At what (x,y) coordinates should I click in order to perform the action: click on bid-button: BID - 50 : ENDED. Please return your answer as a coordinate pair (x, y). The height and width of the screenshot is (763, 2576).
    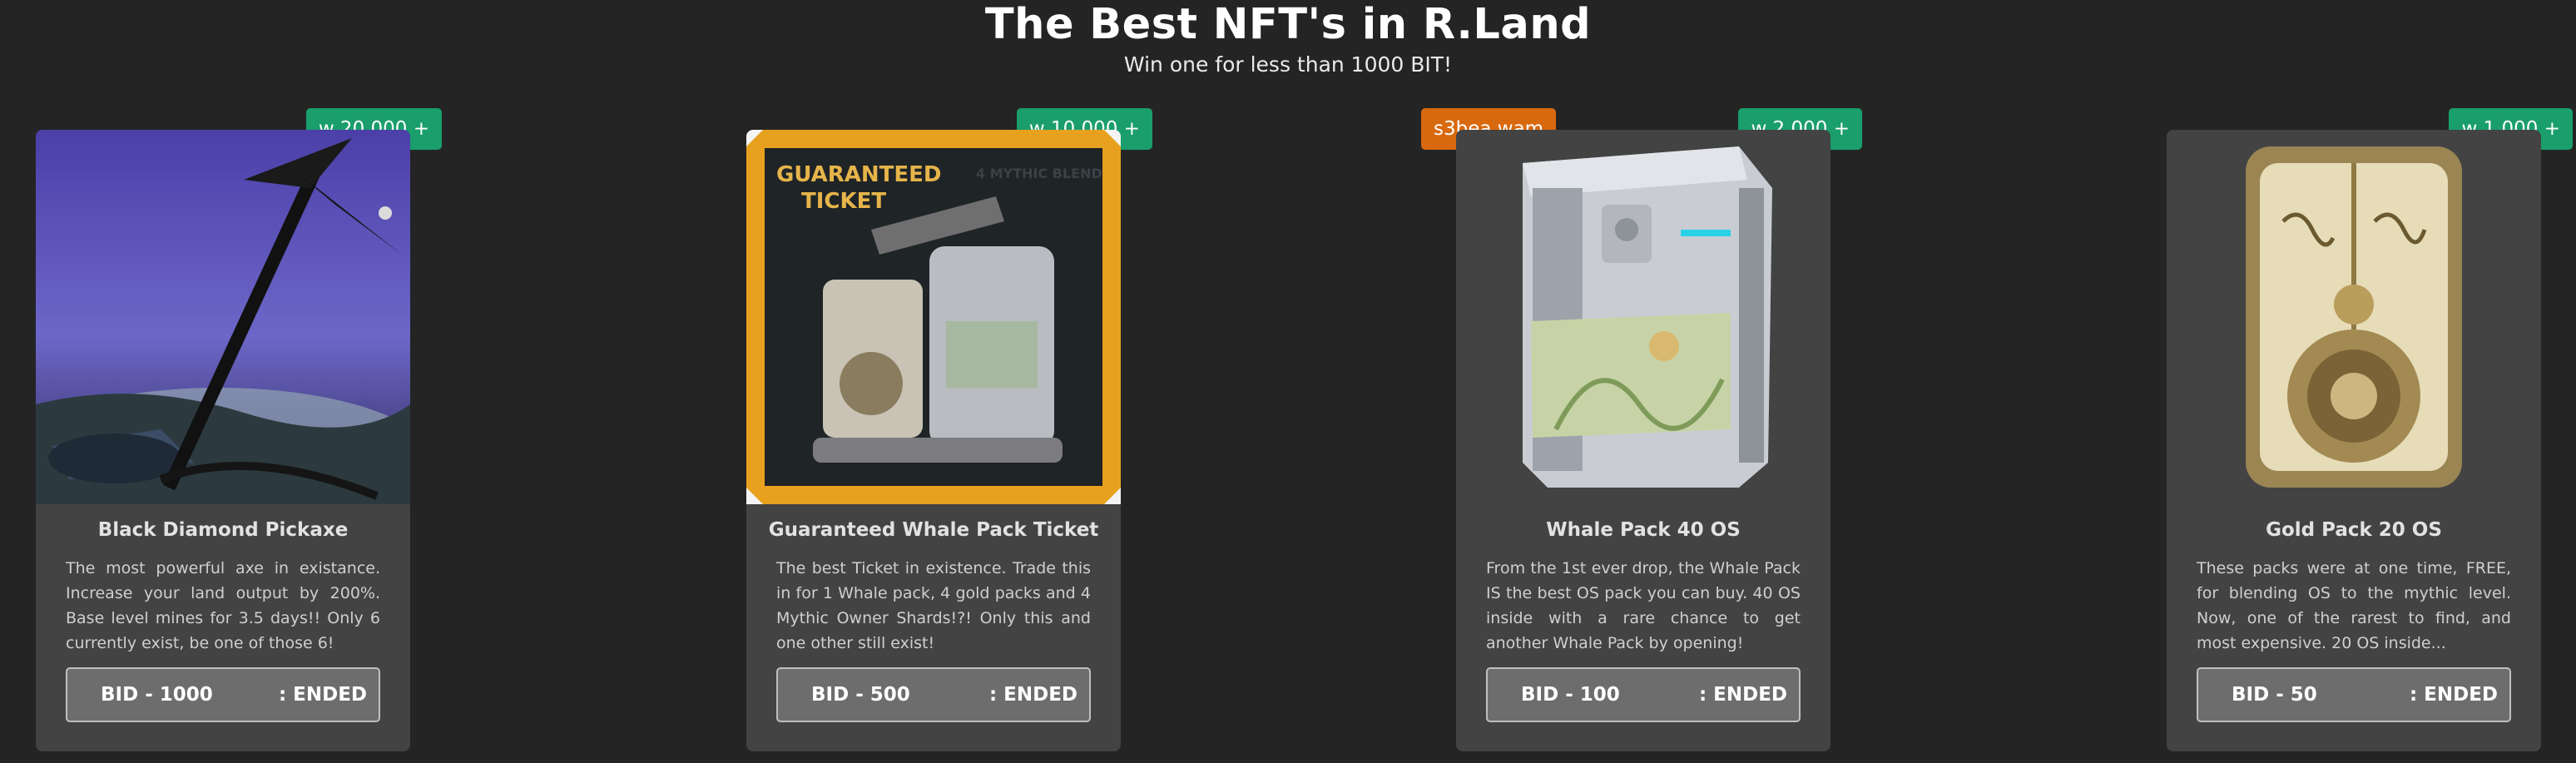
    Looking at the image, I should click on (2354, 694).